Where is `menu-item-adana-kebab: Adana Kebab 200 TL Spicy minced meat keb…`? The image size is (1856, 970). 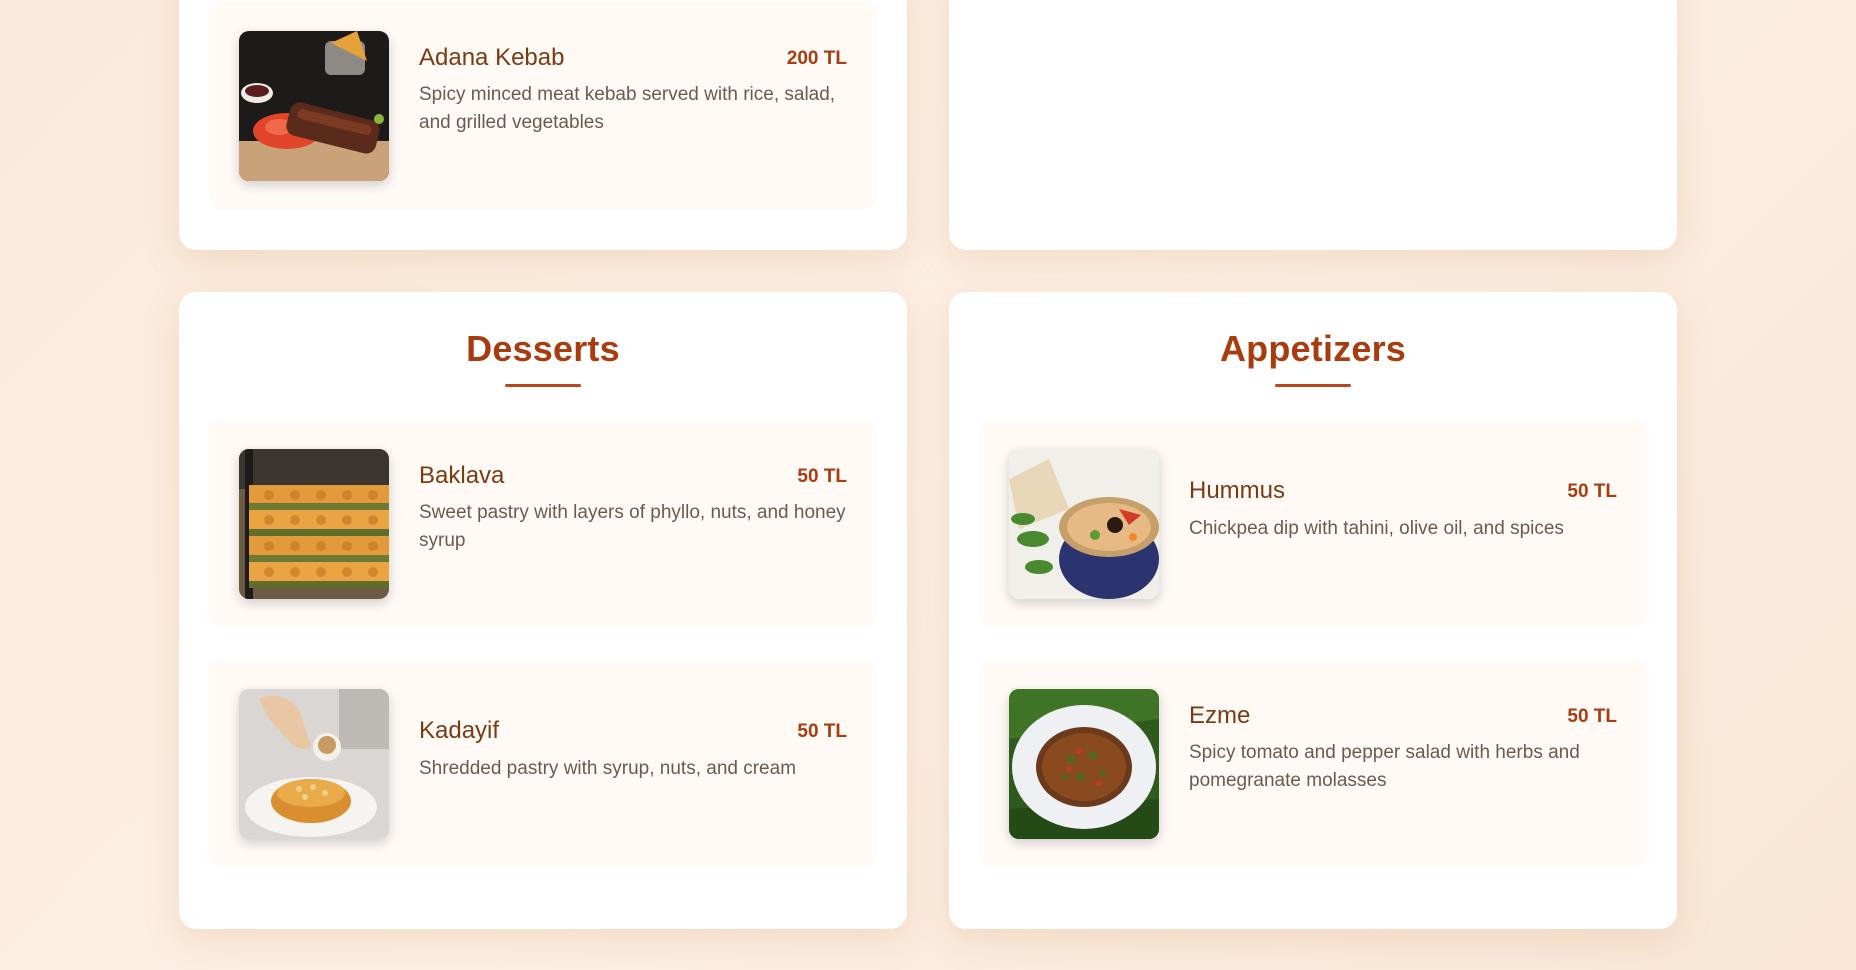
menu-item-adana-kebab: Adana Kebab 200 TL Spicy minced meat keb… is located at coordinates (543, 105).